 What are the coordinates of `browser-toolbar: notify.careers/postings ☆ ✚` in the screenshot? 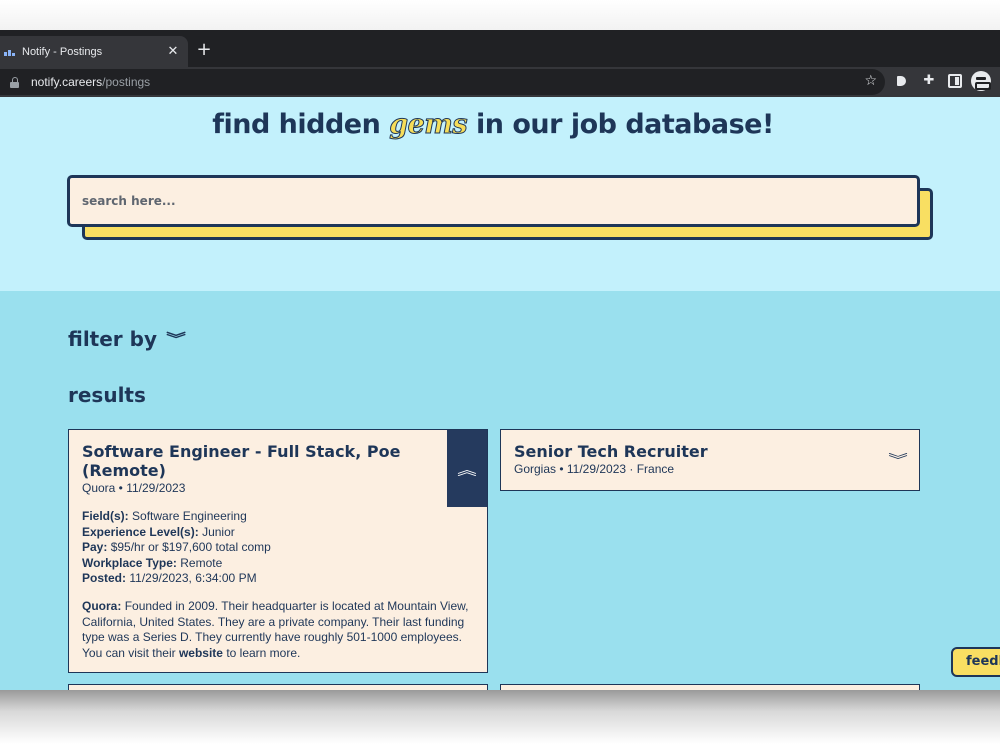 It's located at (500, 82).